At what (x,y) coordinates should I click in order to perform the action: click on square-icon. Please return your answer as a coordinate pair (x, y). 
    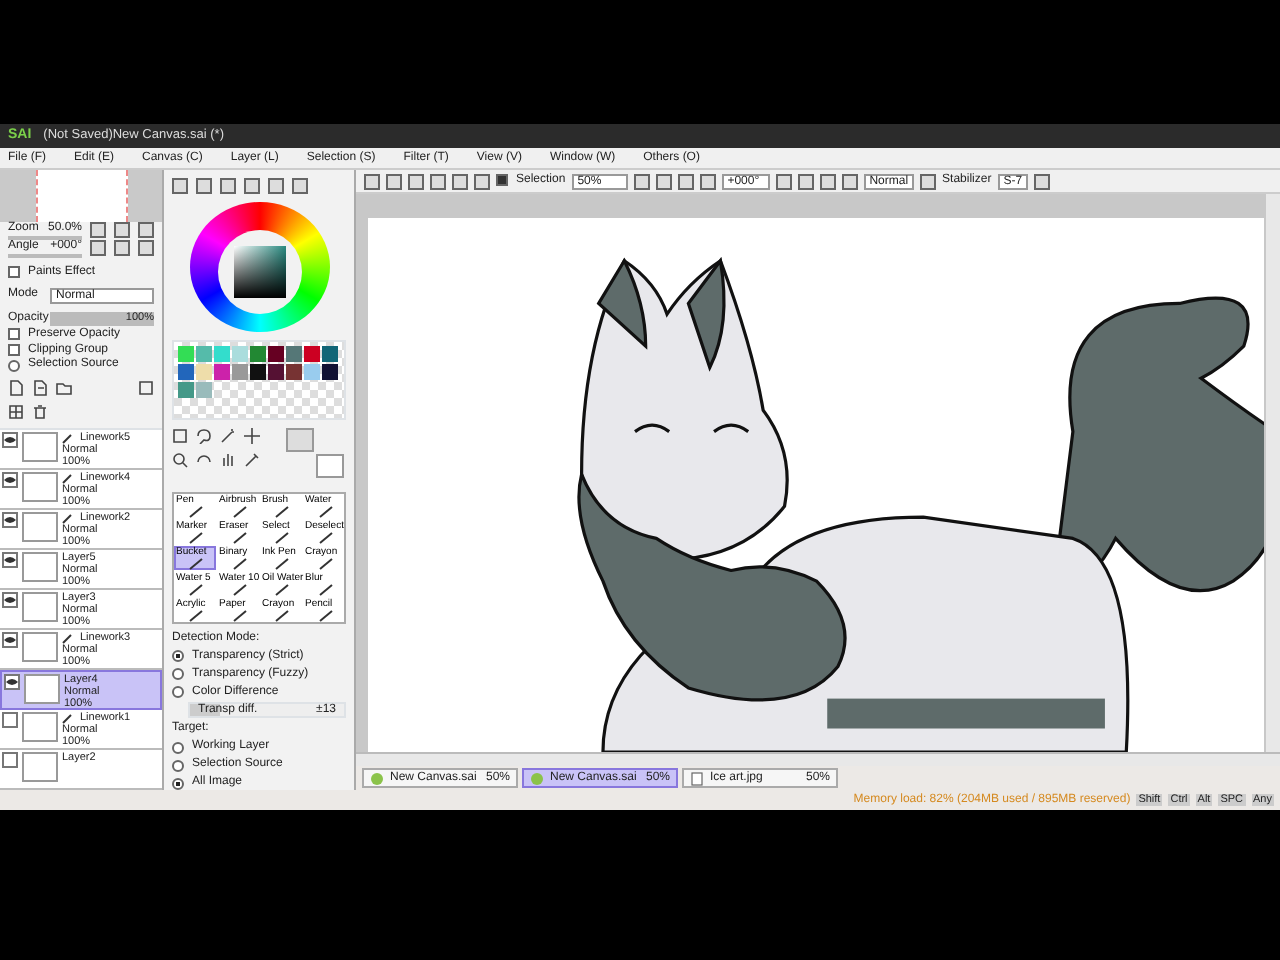
    Looking at the image, I should click on (146, 388).